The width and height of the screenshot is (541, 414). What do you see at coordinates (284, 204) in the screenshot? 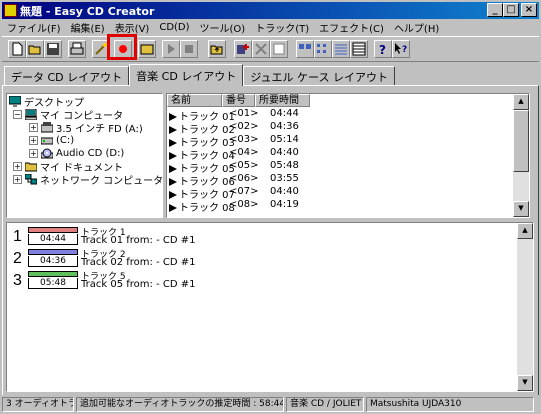
I see `track-duration: 04:19` at bounding box center [284, 204].